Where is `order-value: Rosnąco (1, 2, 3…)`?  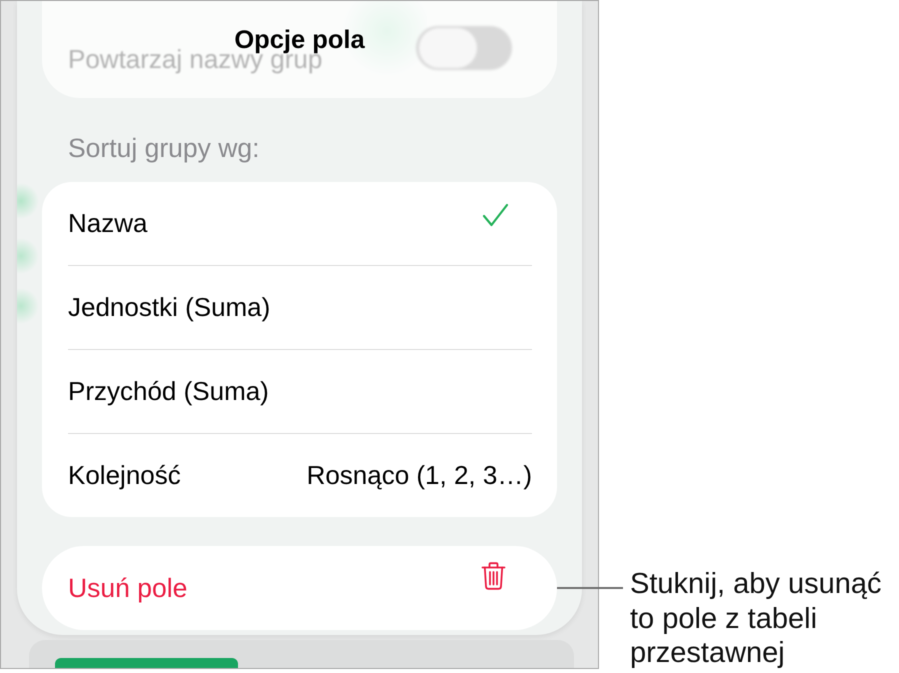 order-value: Rosnąco (1, 2, 3…) is located at coordinates (419, 475).